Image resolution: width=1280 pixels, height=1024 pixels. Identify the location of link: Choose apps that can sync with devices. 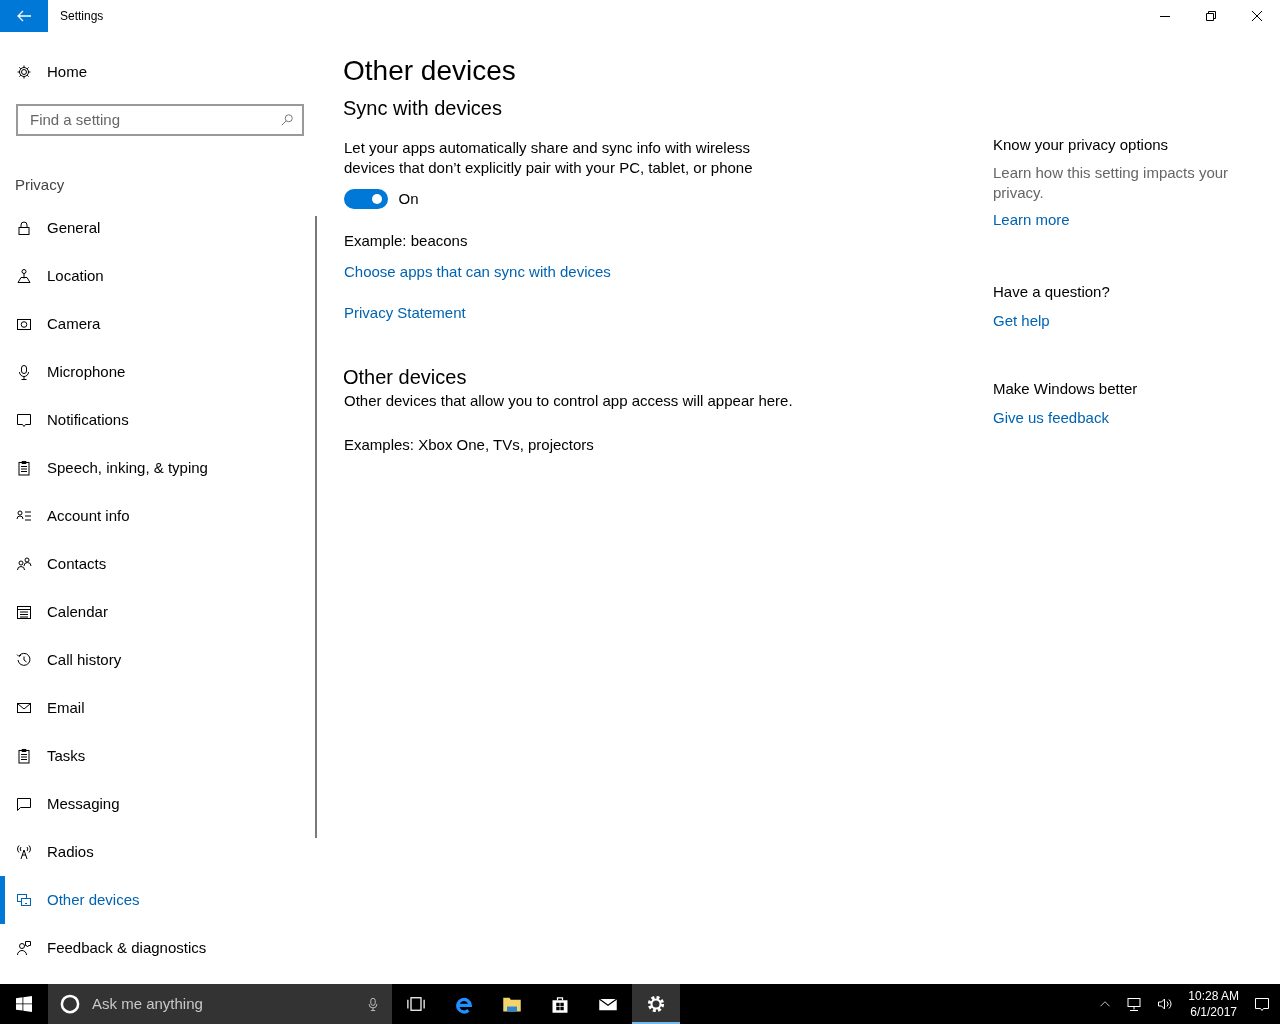
(477, 271).